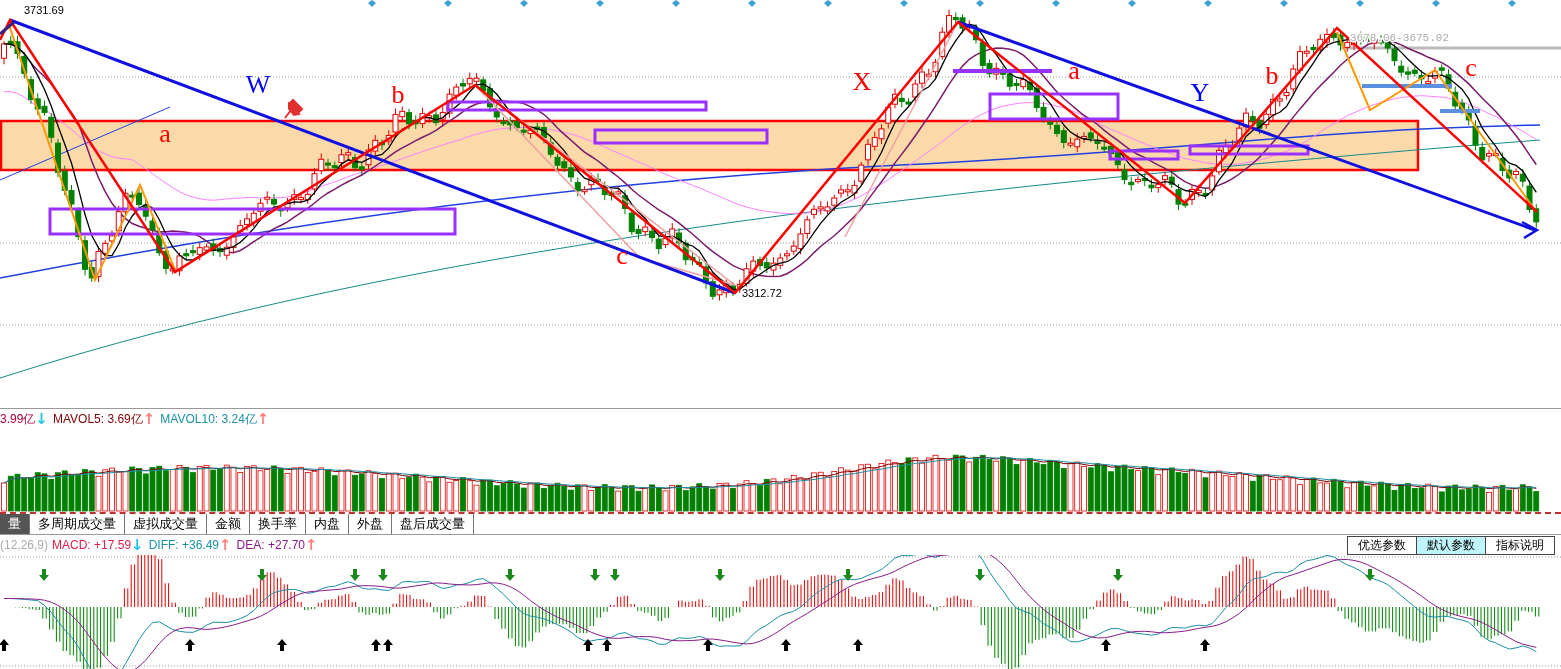  Describe the element at coordinates (1144, 155) in the screenshot. I see `consolidation-box` at that location.